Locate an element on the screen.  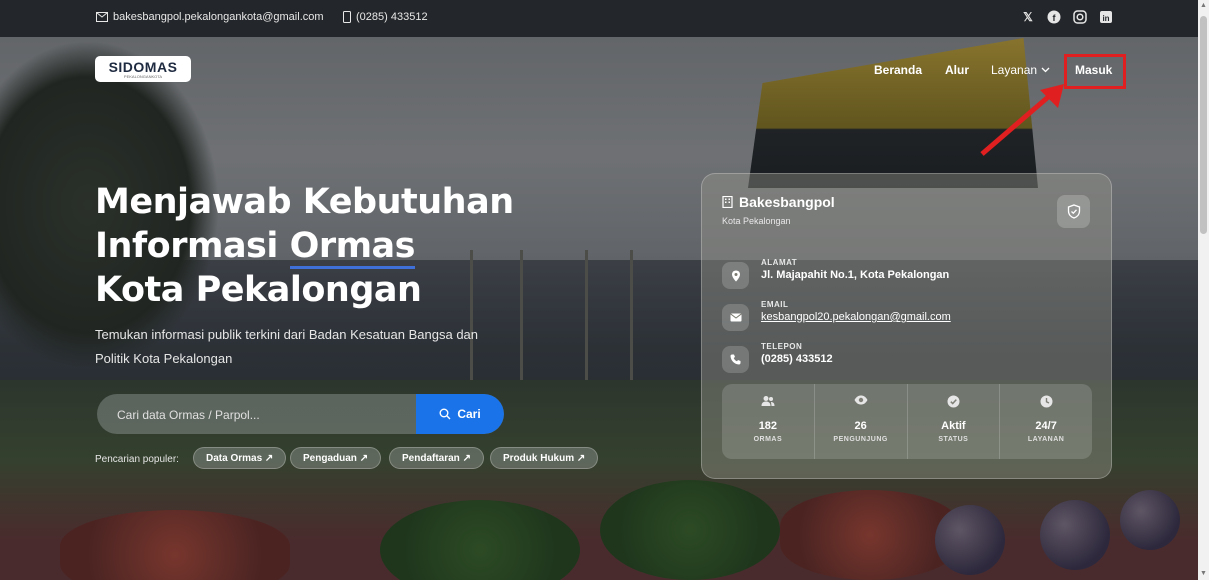
chip-label: Produk Hukum is located at coordinates (539, 458).